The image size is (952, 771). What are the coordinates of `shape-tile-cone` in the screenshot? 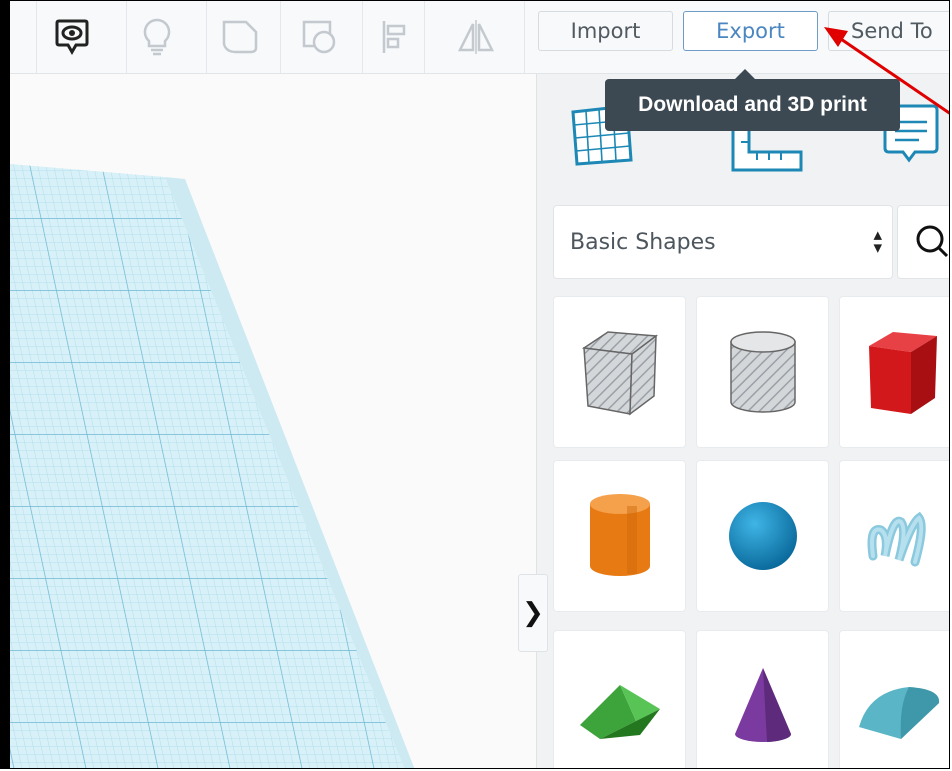 It's located at (762, 699).